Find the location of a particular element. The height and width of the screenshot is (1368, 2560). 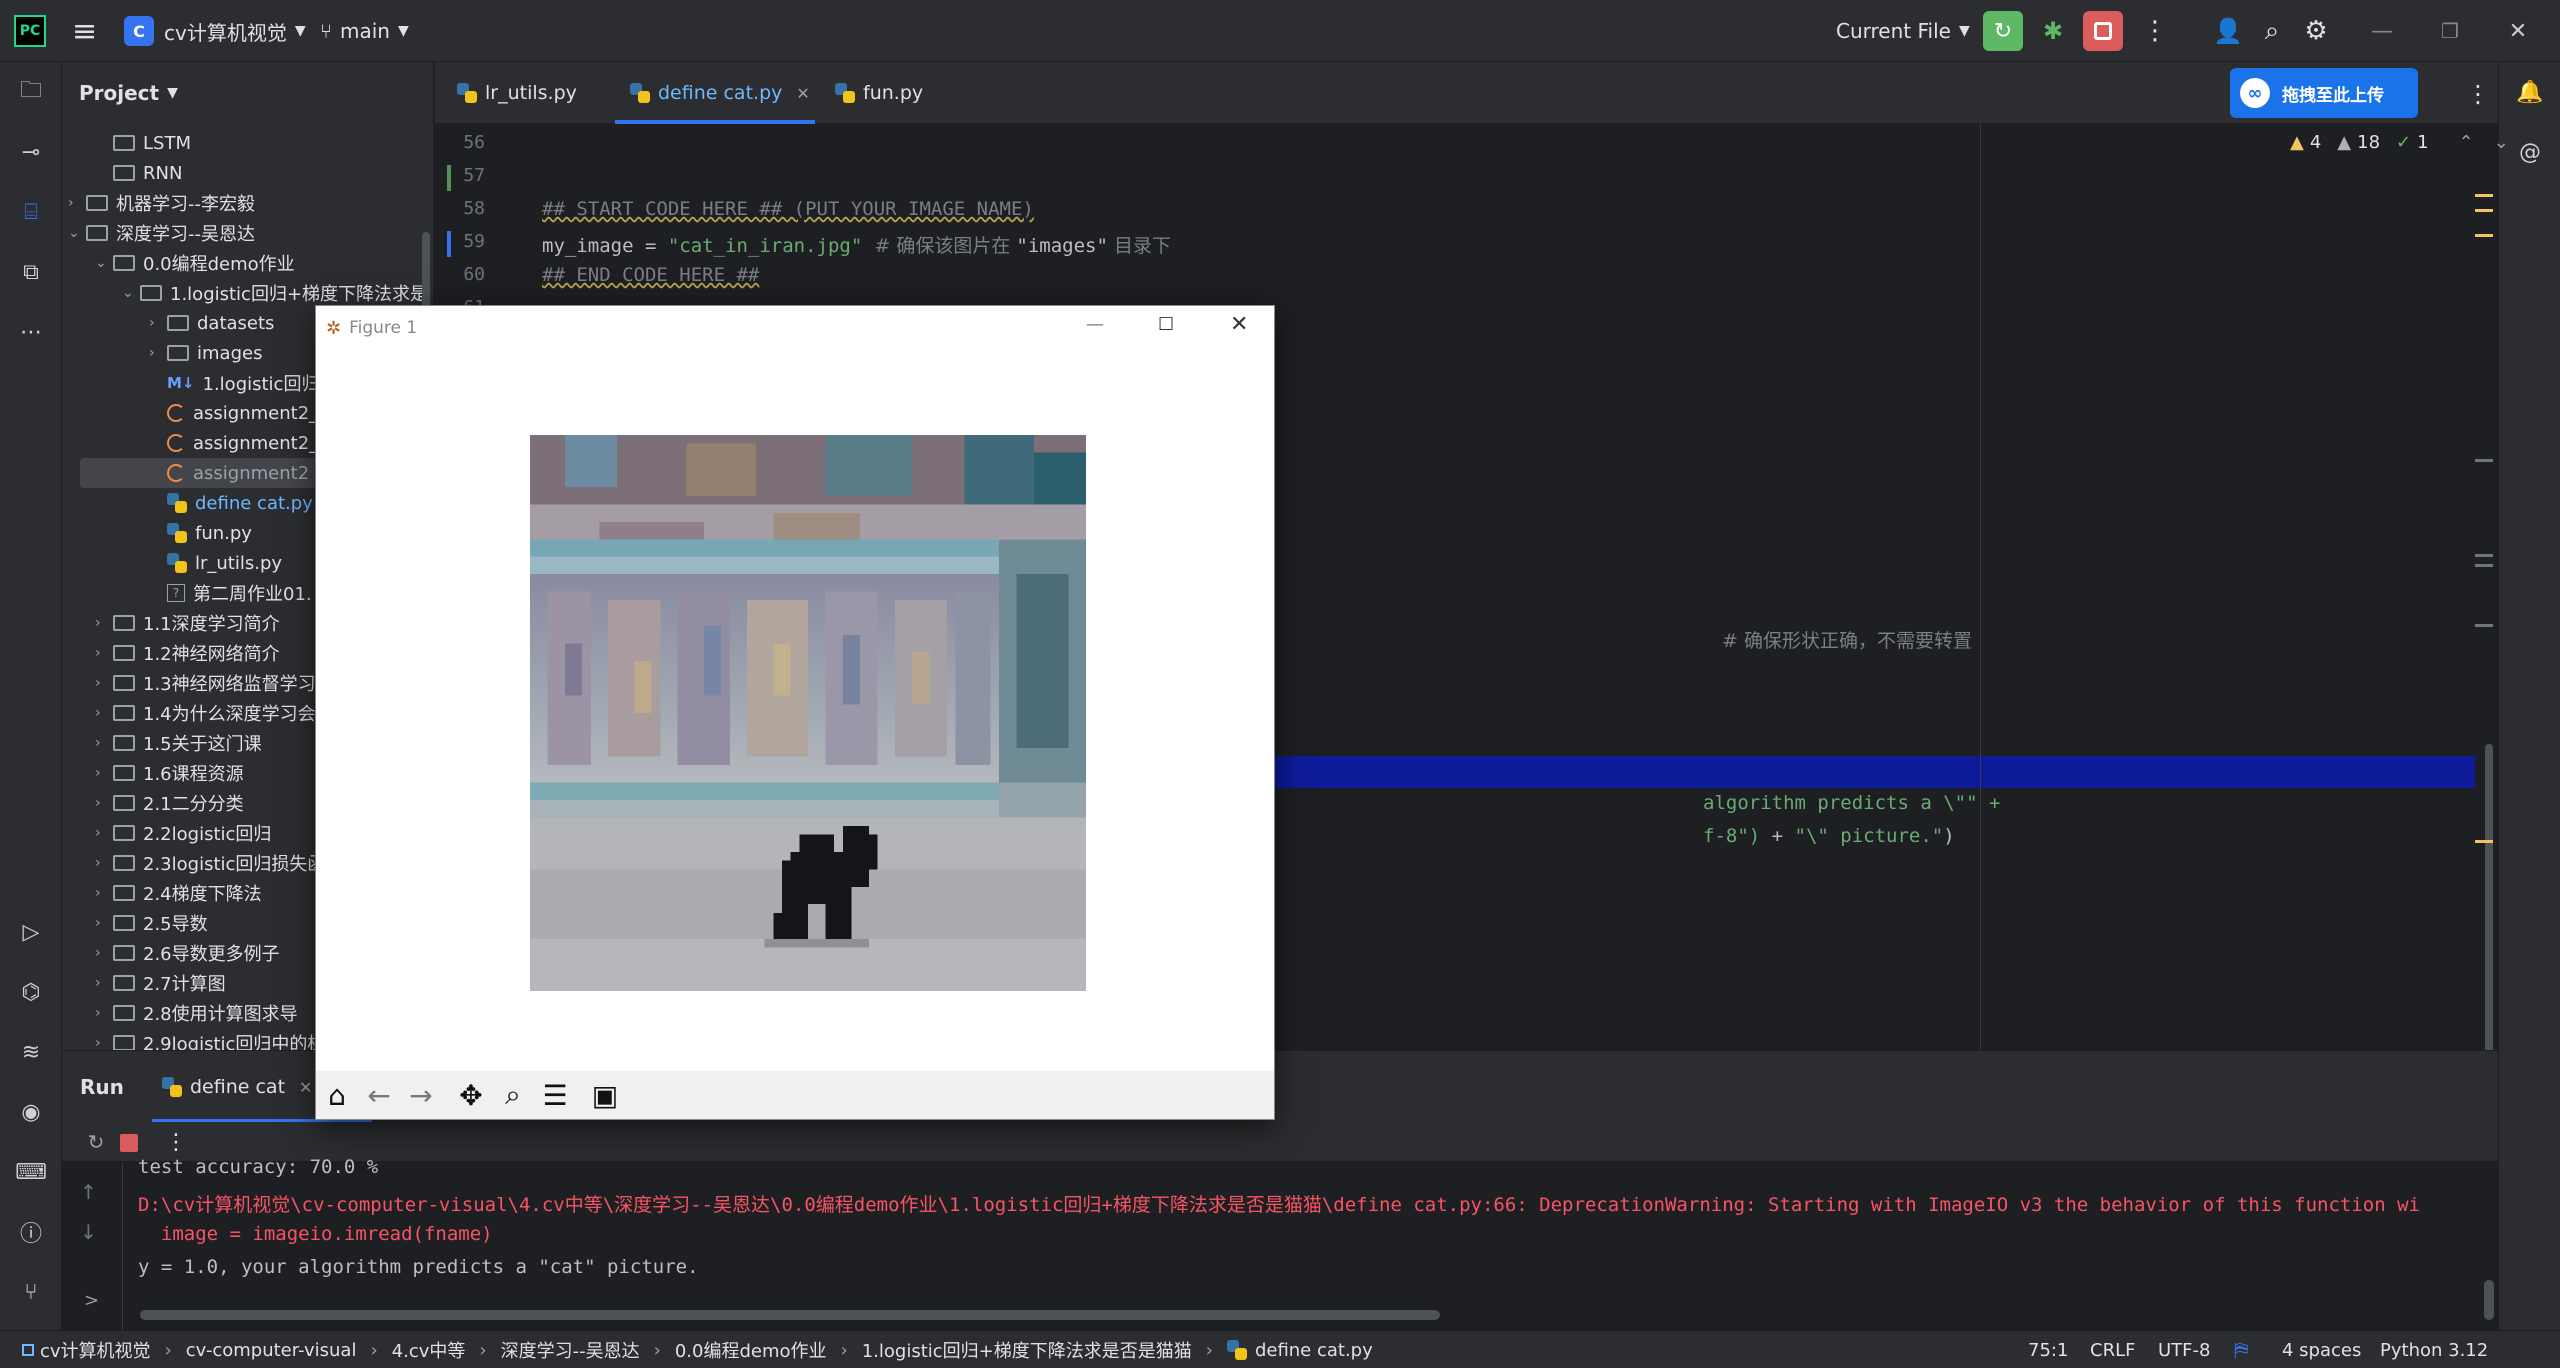

tree-item: fun.py is located at coordinates (200, 533).